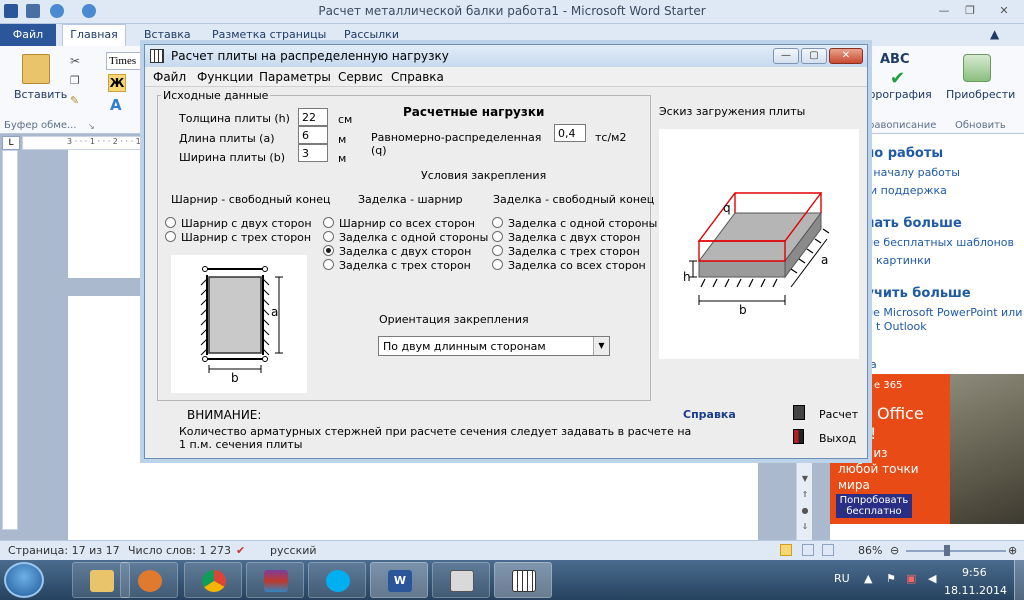 The image size is (1024, 600). Describe the element at coordinates (709, 414) in the screenshot. I see `help-link: Справка` at that location.